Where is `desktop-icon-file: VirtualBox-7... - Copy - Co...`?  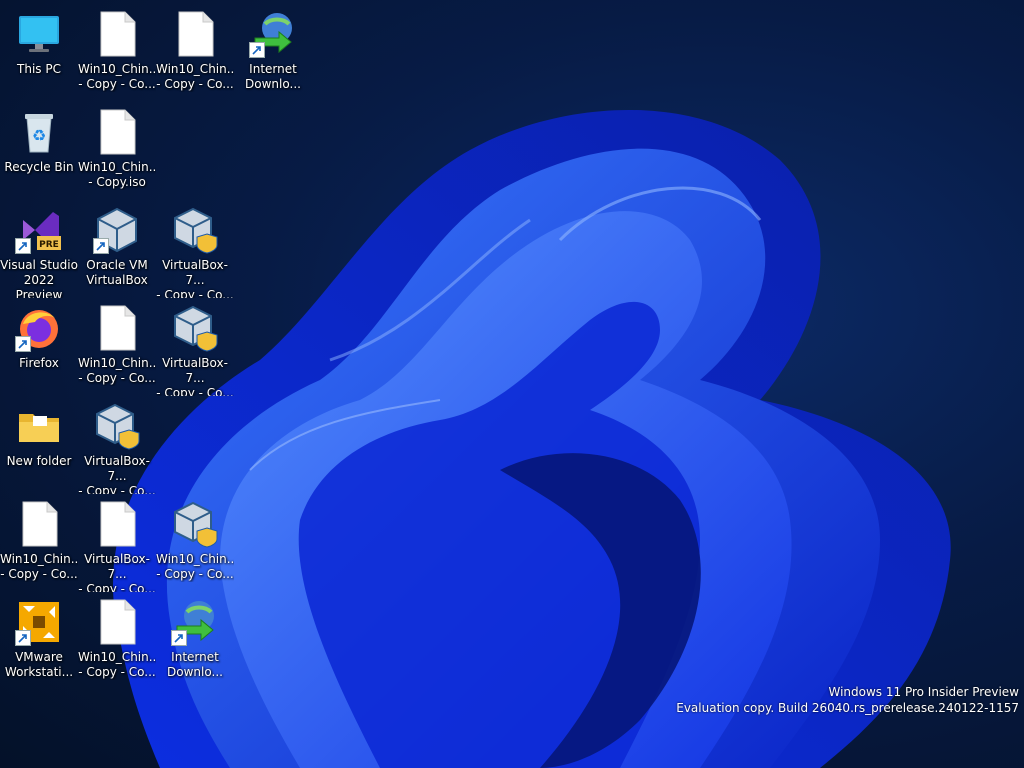 desktop-icon-file: VirtualBox-7... - Copy - Co... is located at coordinates (117, 544).